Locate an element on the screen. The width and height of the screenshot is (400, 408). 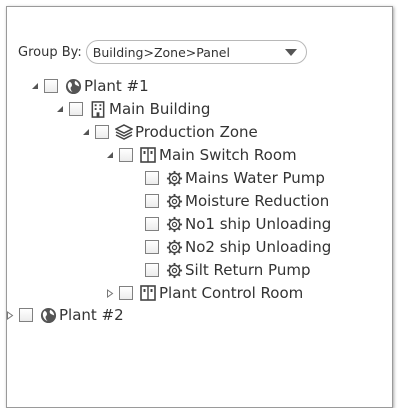
group-by-row: Group By: Building>Zone>Panel is located at coordinates (162, 52).